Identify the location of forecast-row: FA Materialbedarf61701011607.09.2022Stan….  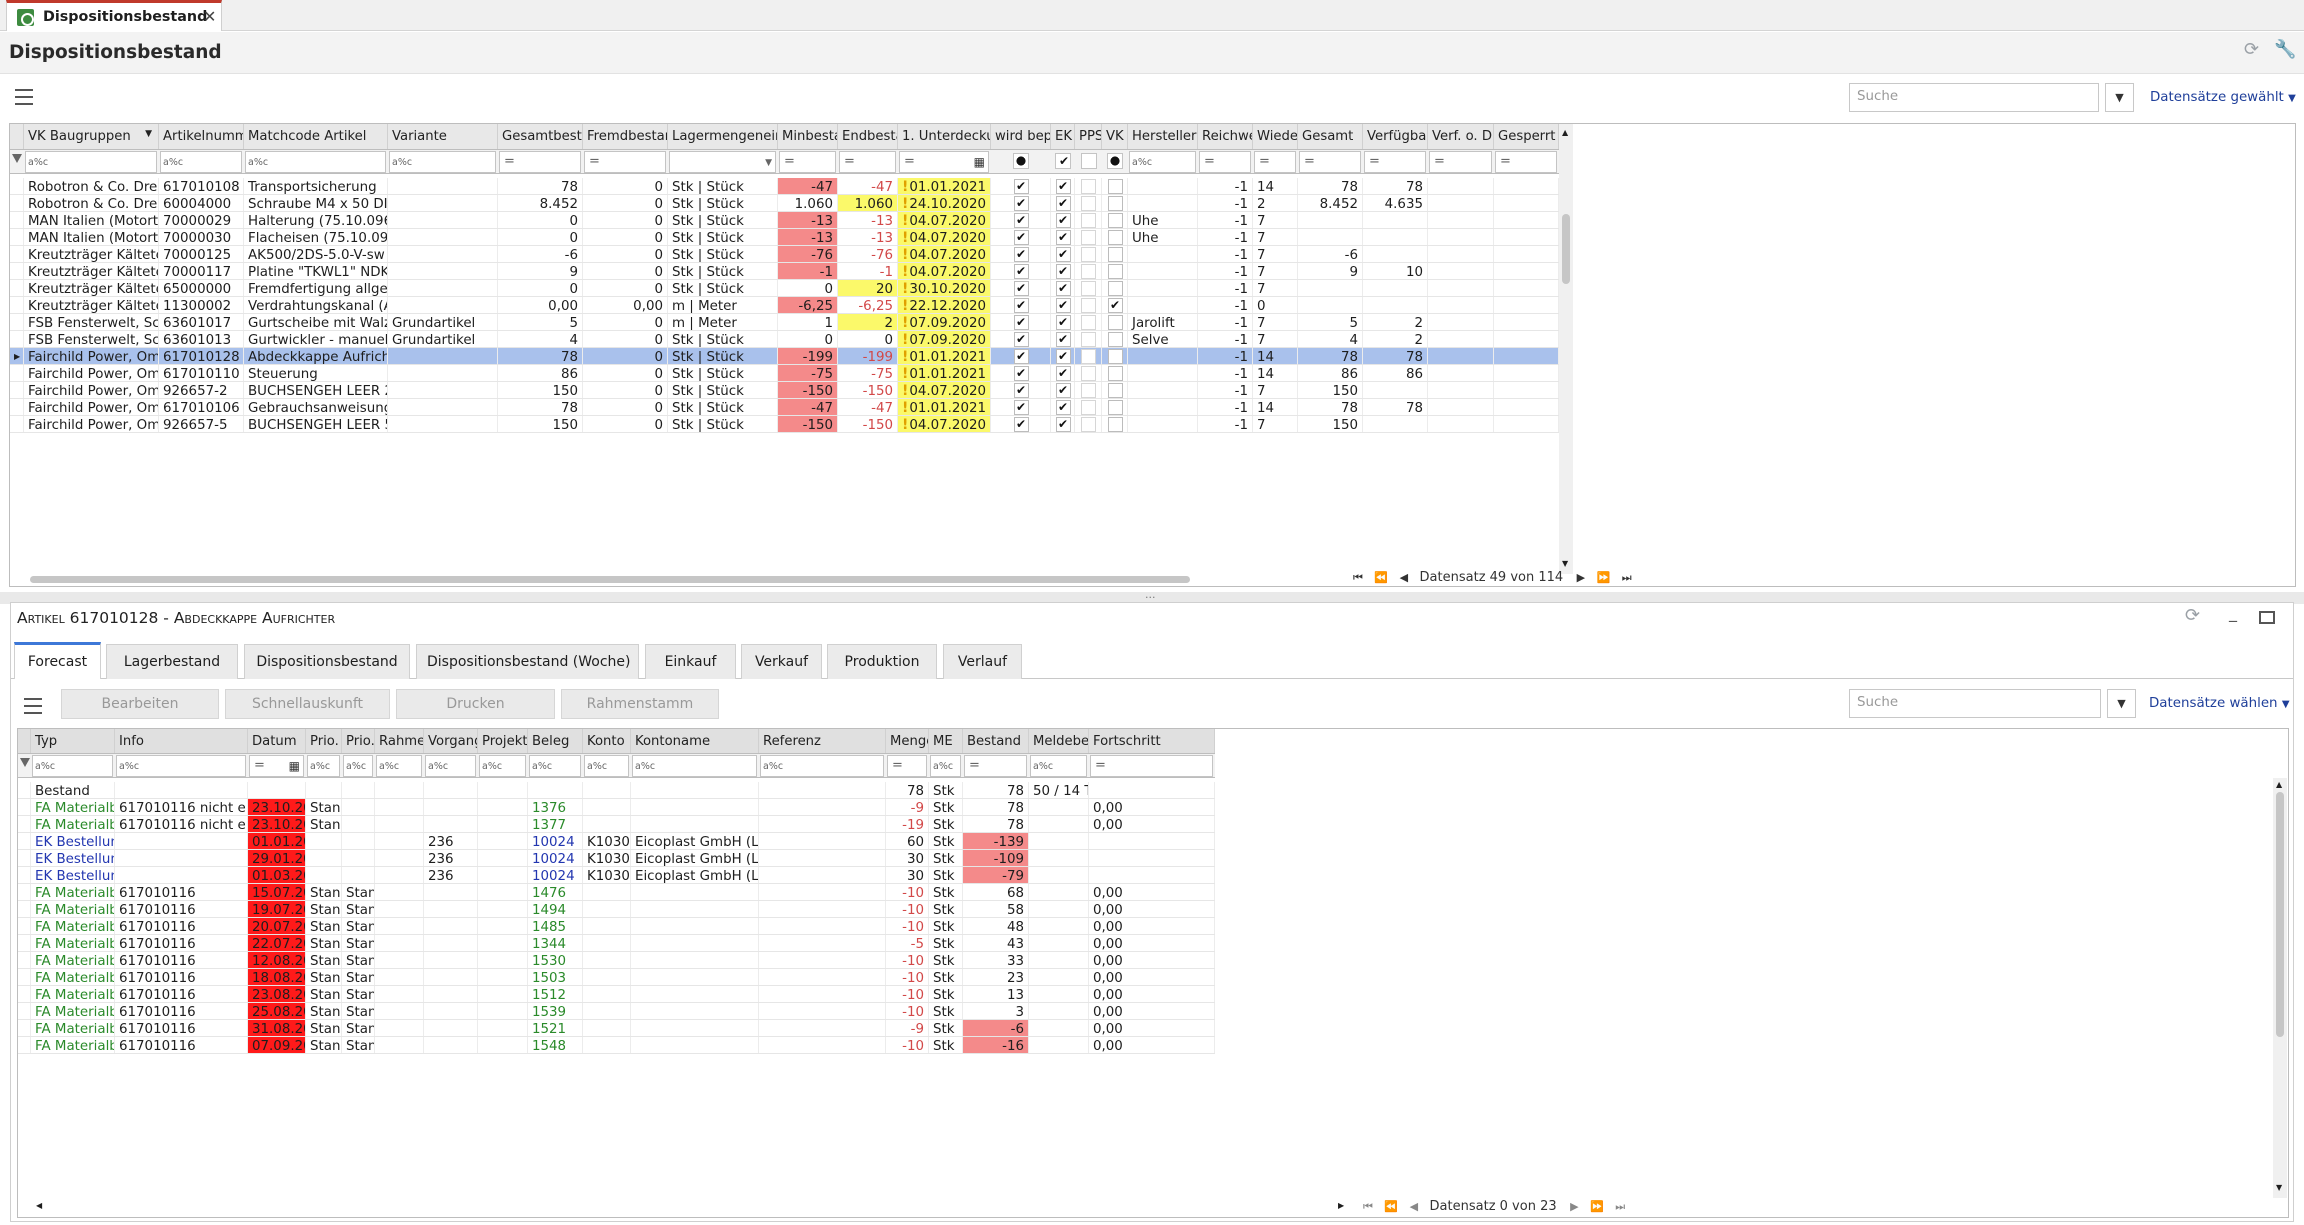
(616, 1045).